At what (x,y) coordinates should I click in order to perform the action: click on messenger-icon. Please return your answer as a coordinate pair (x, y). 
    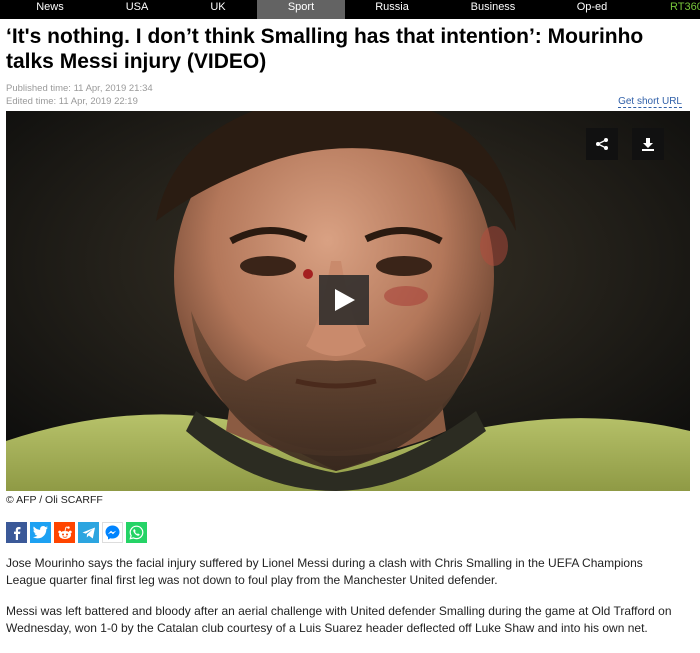
    Looking at the image, I should click on (112, 532).